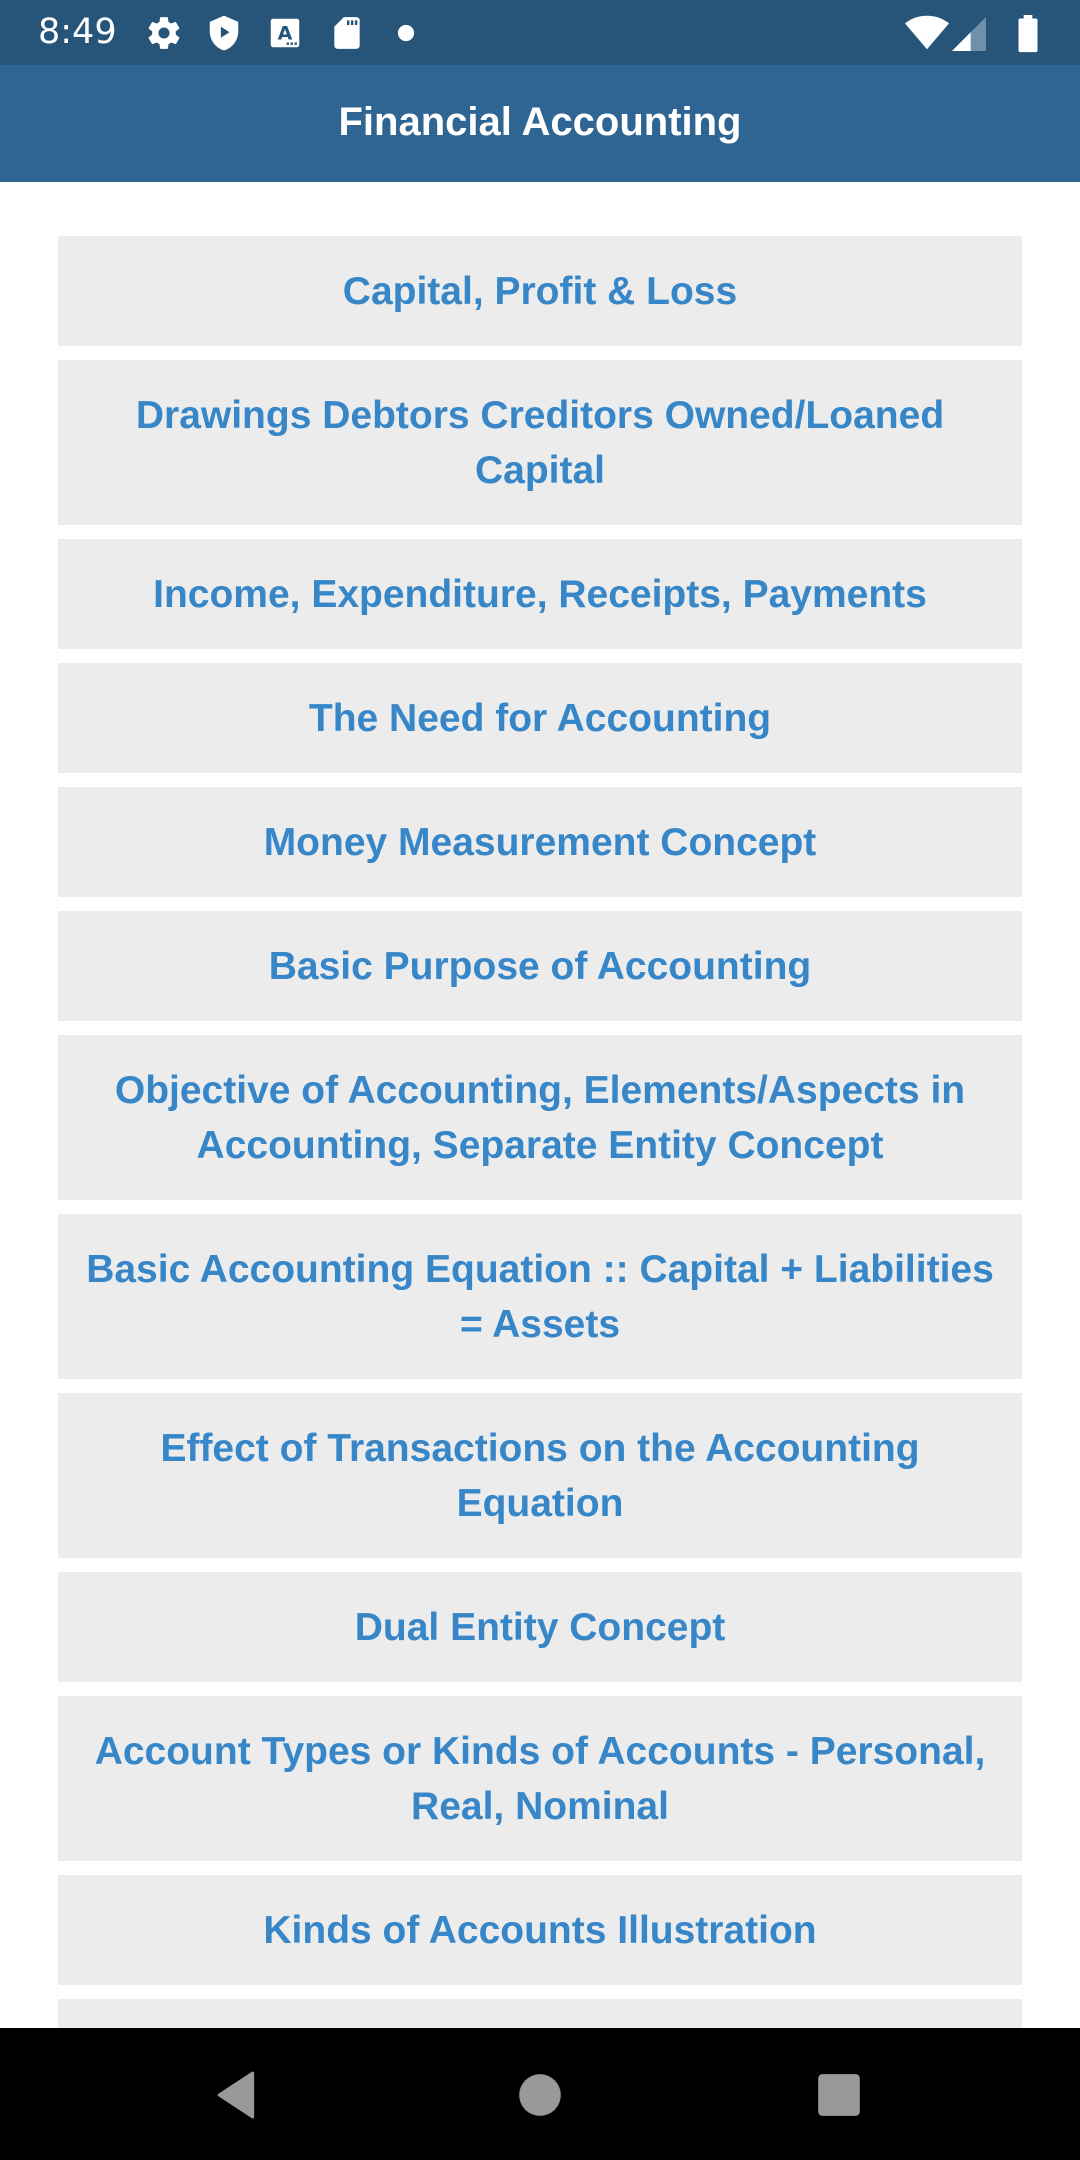  Describe the element at coordinates (224, 33) in the screenshot. I see `play-protect-shield-icon` at that location.